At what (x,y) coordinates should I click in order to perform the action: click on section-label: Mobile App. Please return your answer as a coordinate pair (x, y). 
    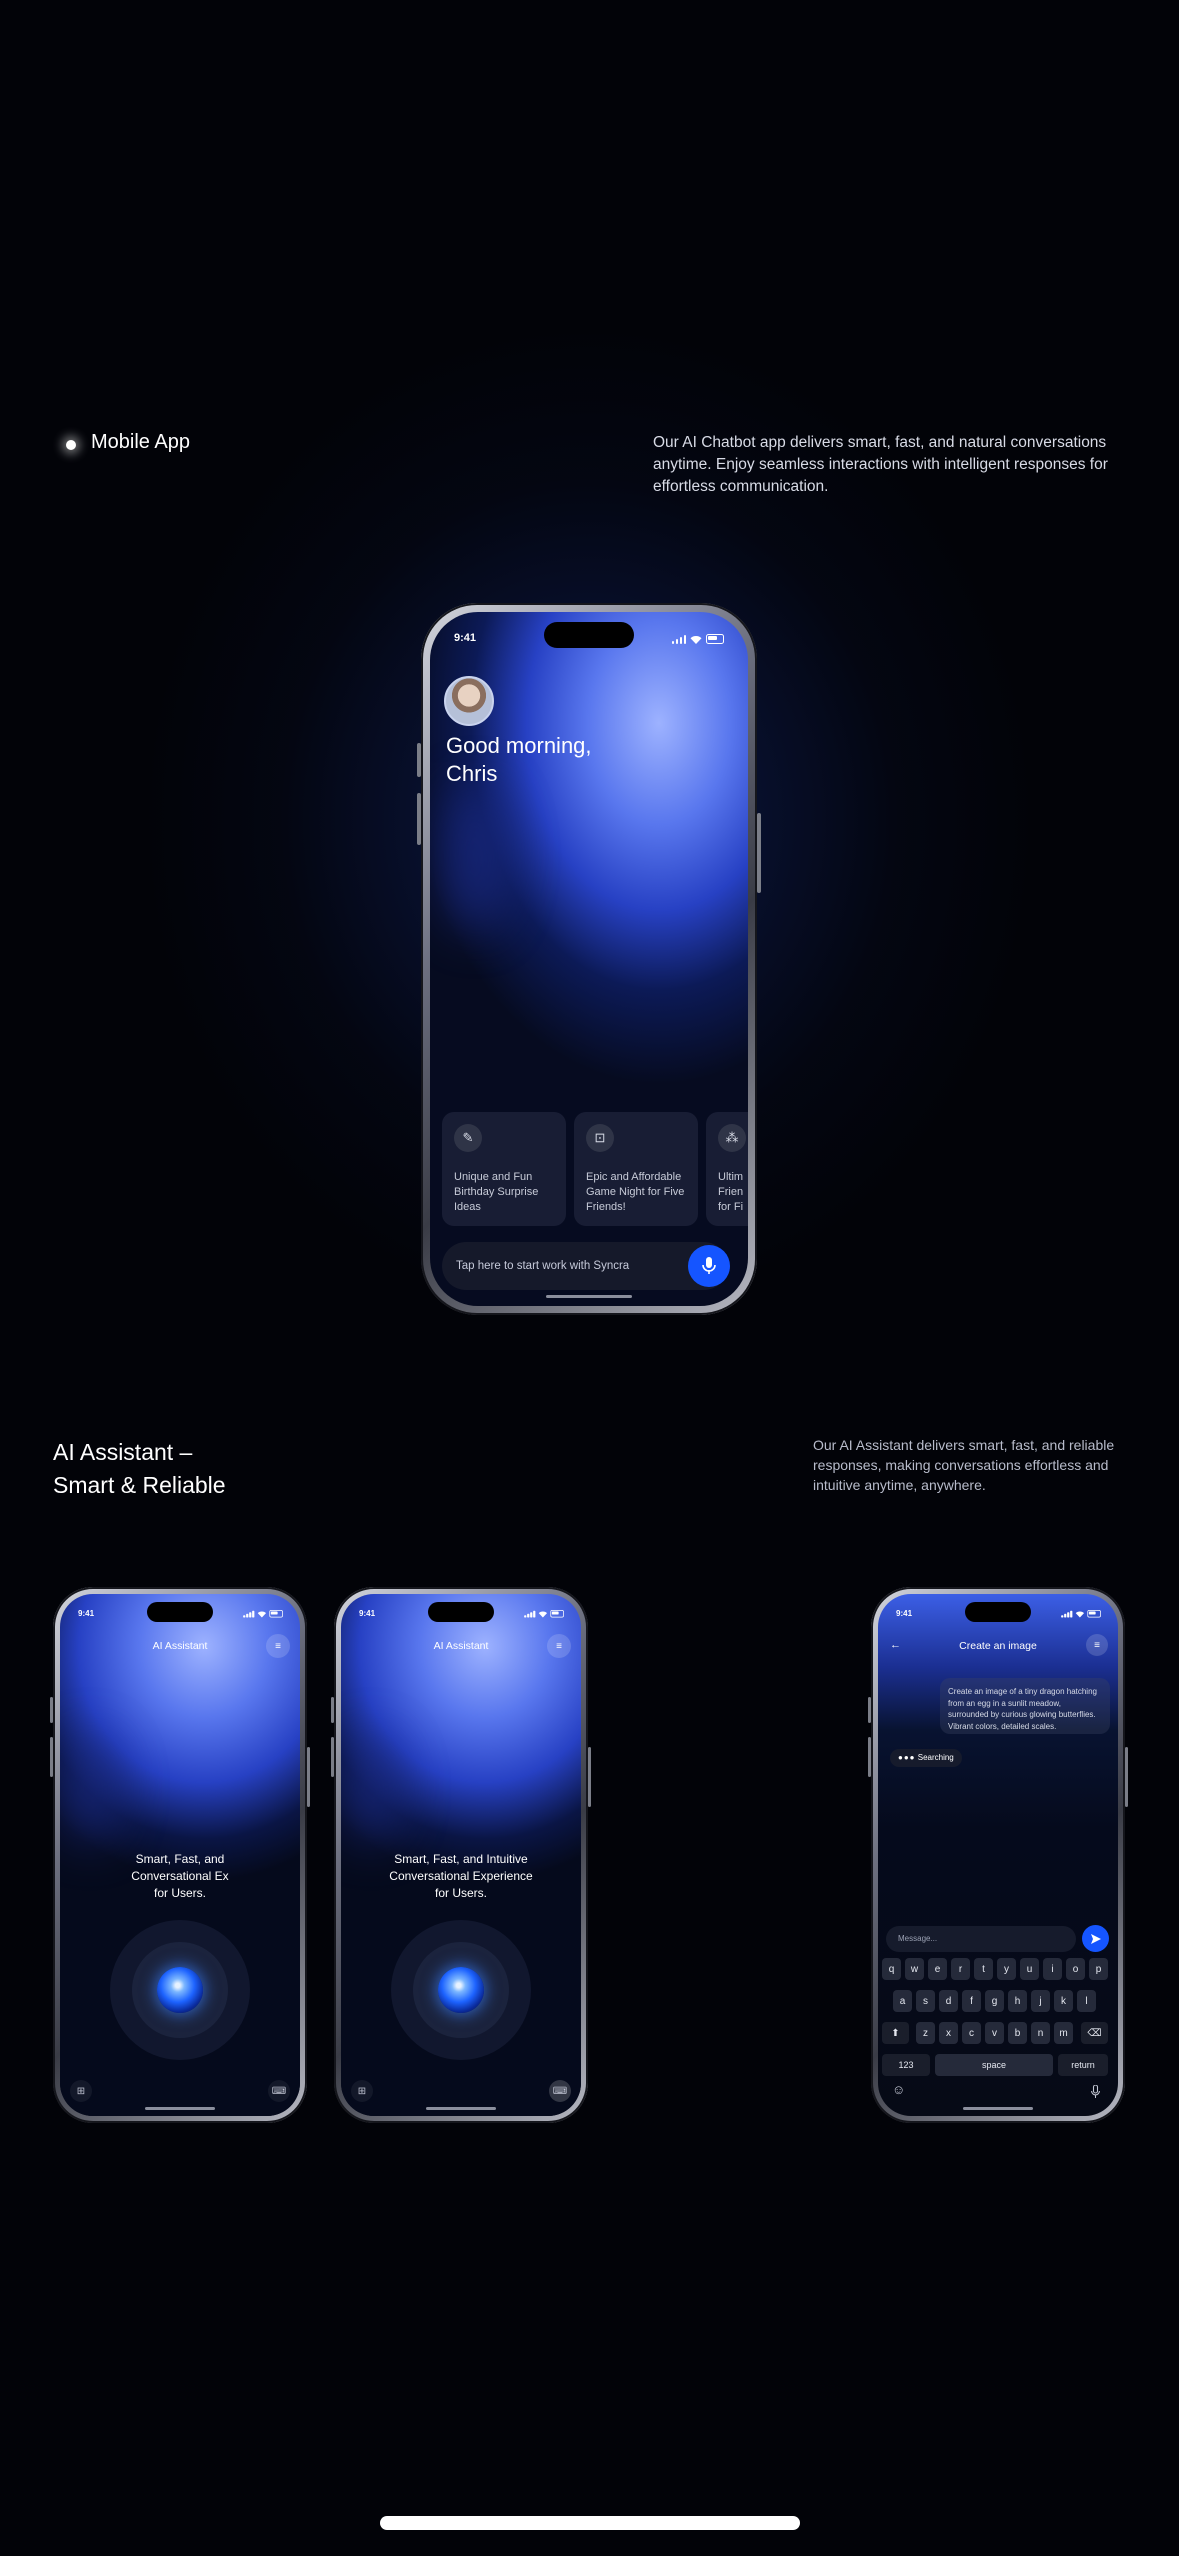
    Looking at the image, I should click on (140, 442).